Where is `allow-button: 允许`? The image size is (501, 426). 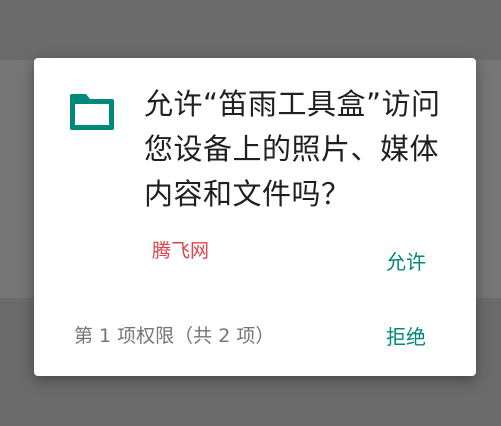 allow-button: 允许 is located at coordinates (406, 260).